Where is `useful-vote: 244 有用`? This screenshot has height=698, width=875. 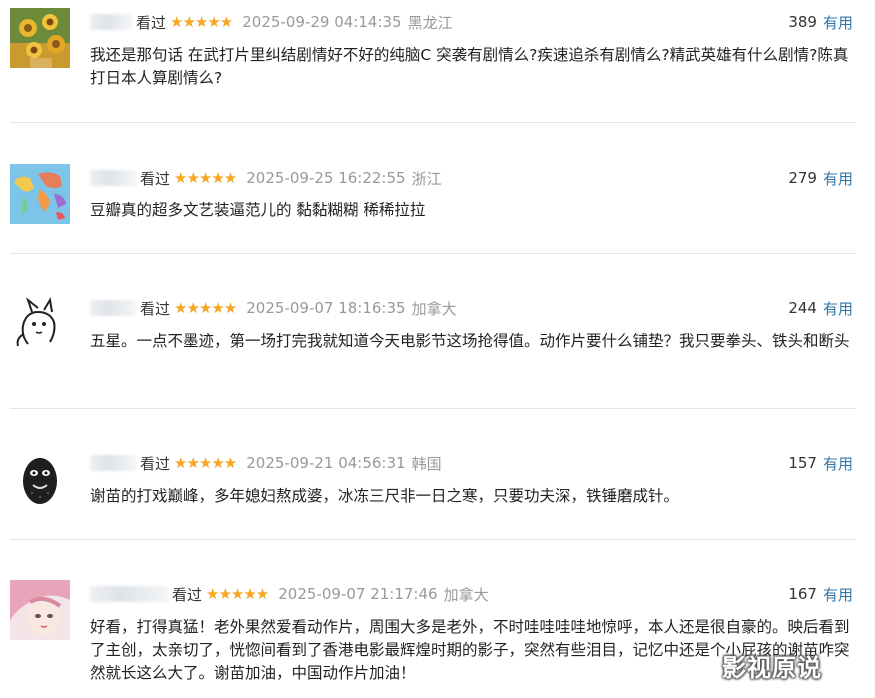 useful-vote: 244 有用 is located at coordinates (820, 308).